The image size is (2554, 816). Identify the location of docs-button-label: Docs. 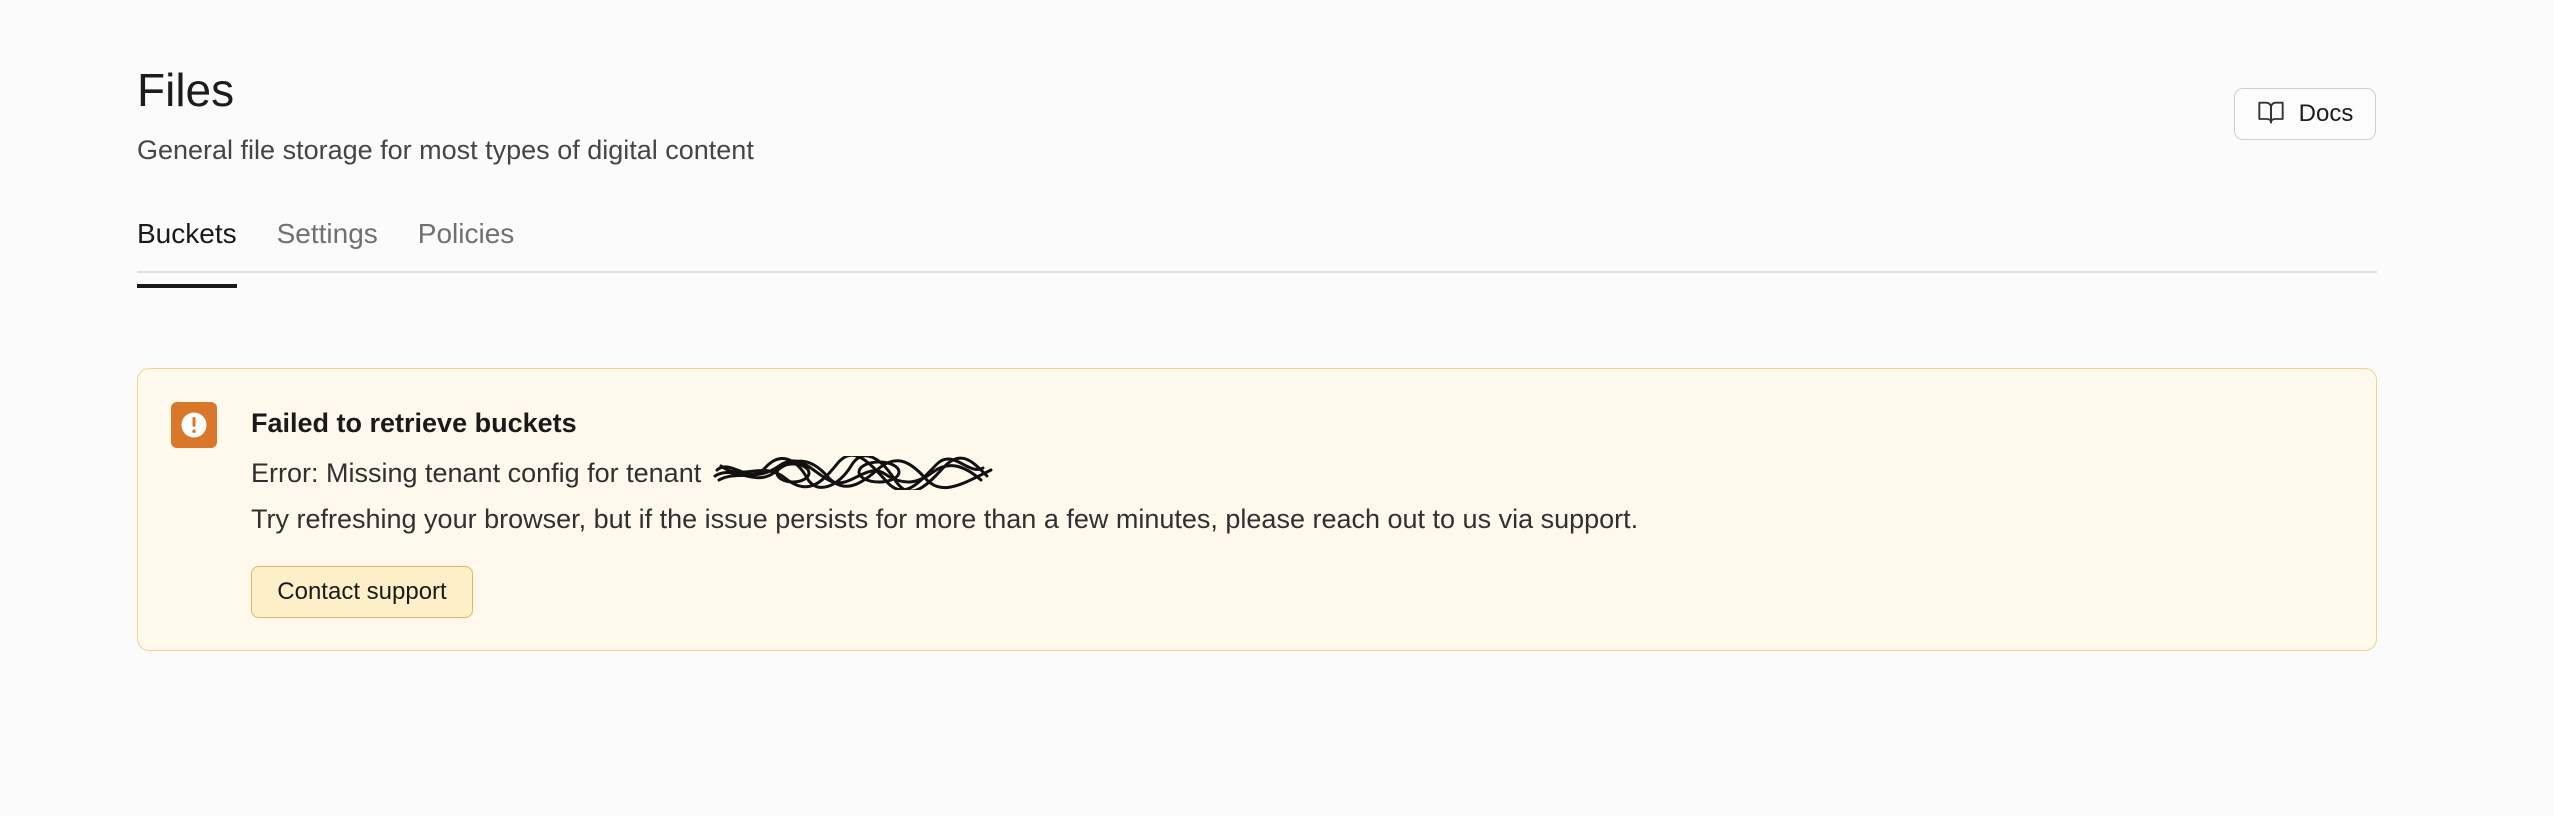
(2326, 113).